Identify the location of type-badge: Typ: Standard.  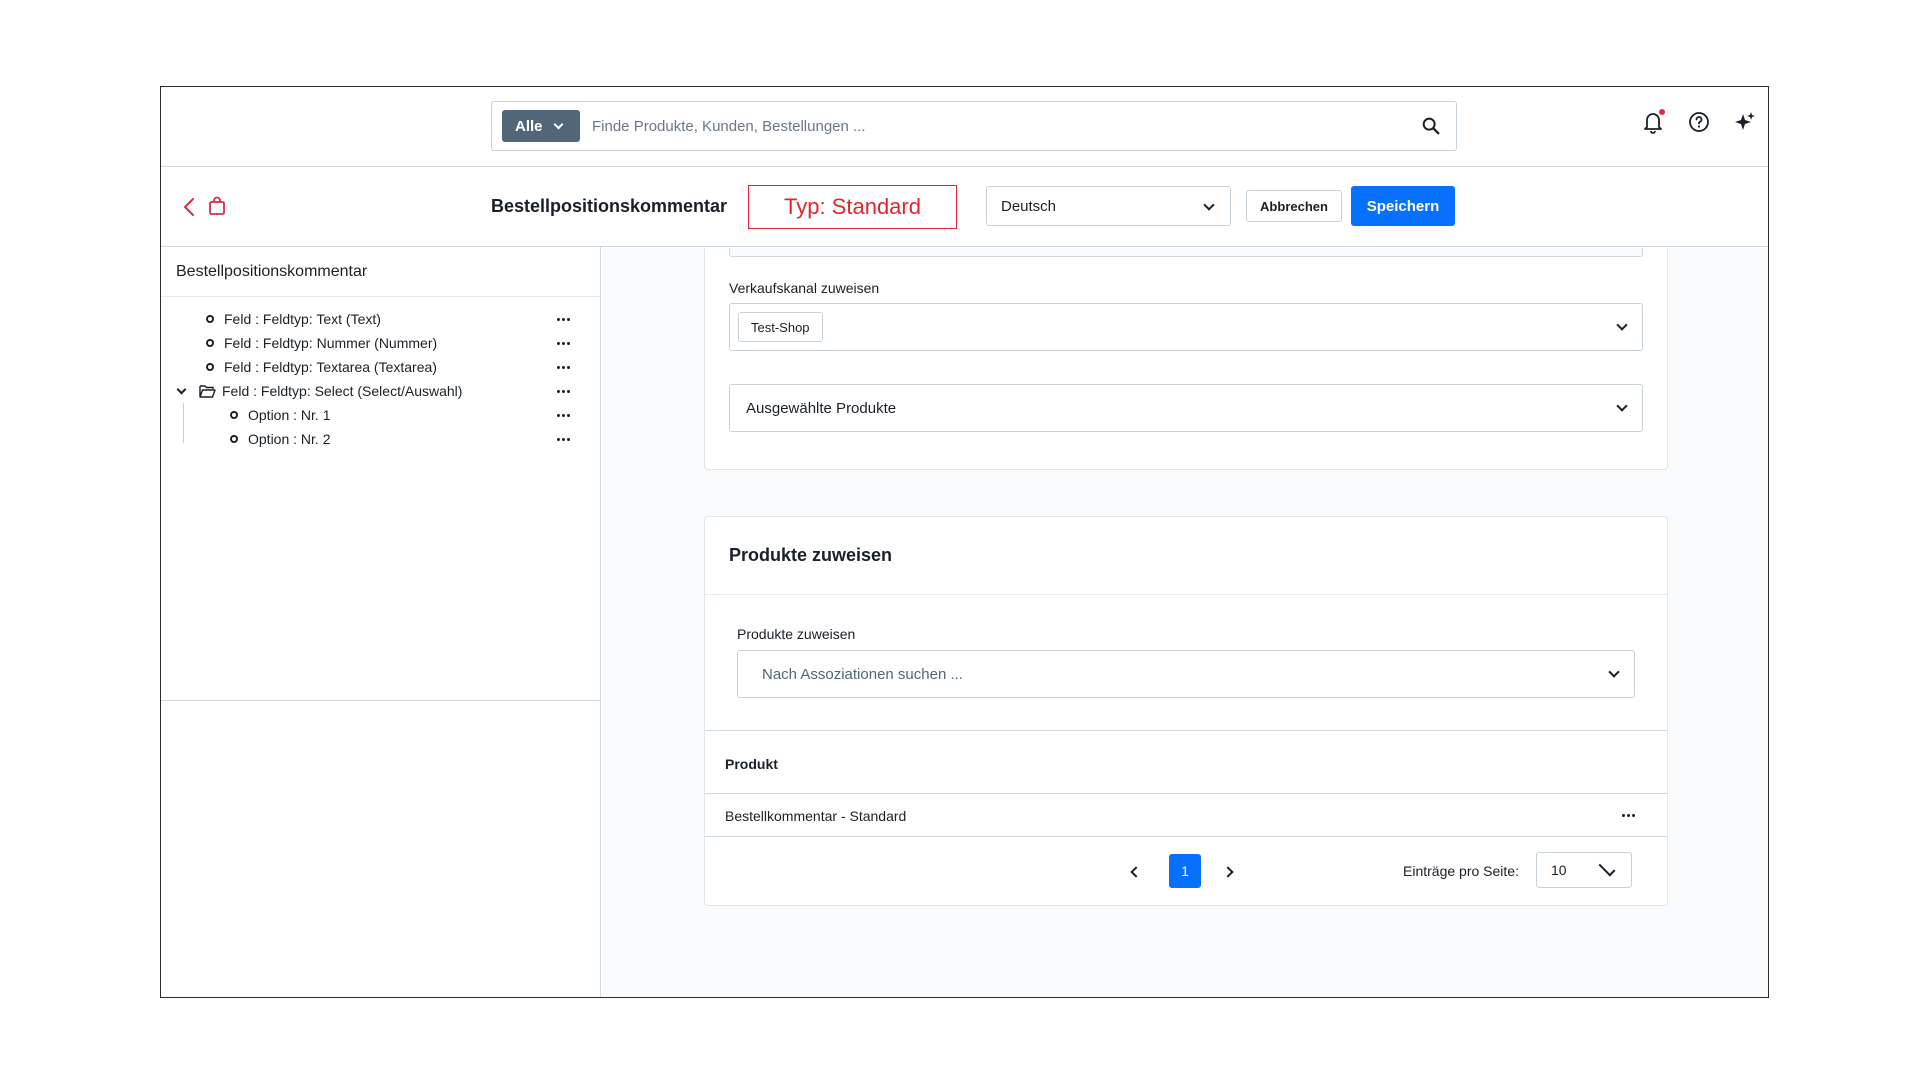
(852, 207).